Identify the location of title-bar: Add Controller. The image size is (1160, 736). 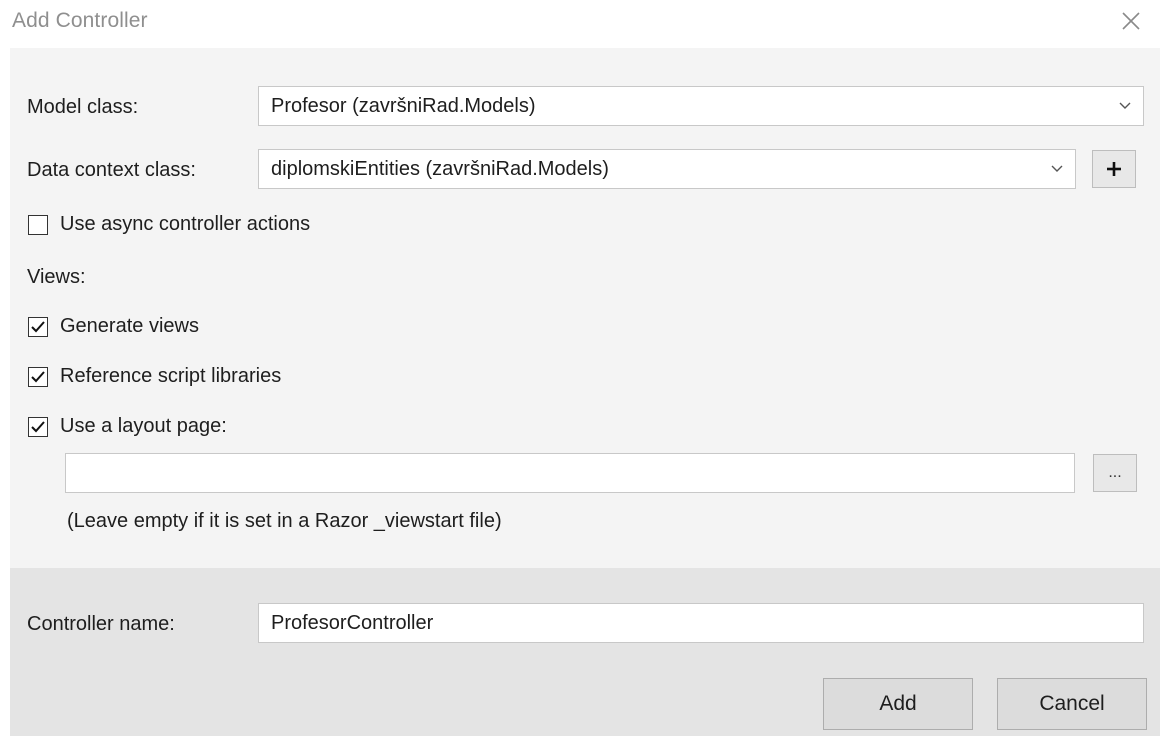
(580, 24).